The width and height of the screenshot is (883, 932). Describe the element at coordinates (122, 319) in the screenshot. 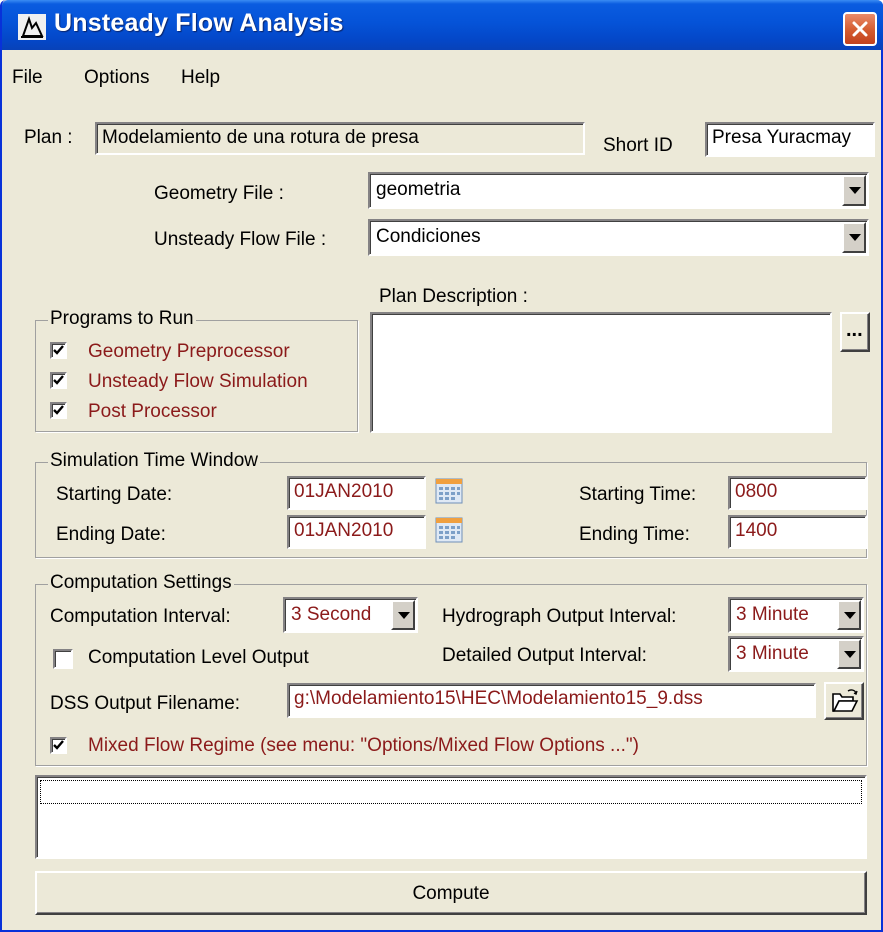

I see `programs-to-run-title: Programs to Run` at that location.